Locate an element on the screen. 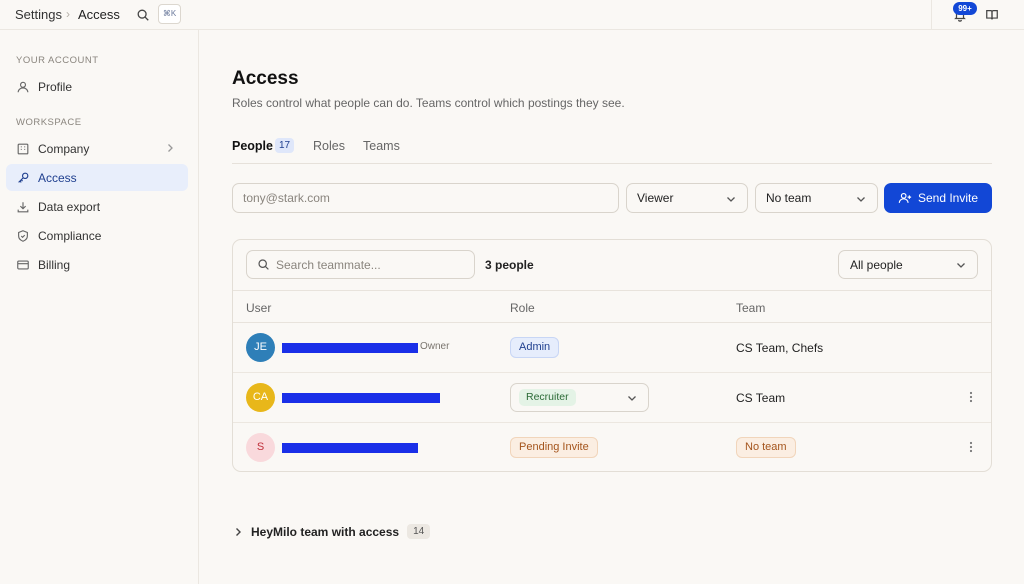 Image resolution: width=1024 pixels, height=584 pixels. key-icon is located at coordinates (23, 177).